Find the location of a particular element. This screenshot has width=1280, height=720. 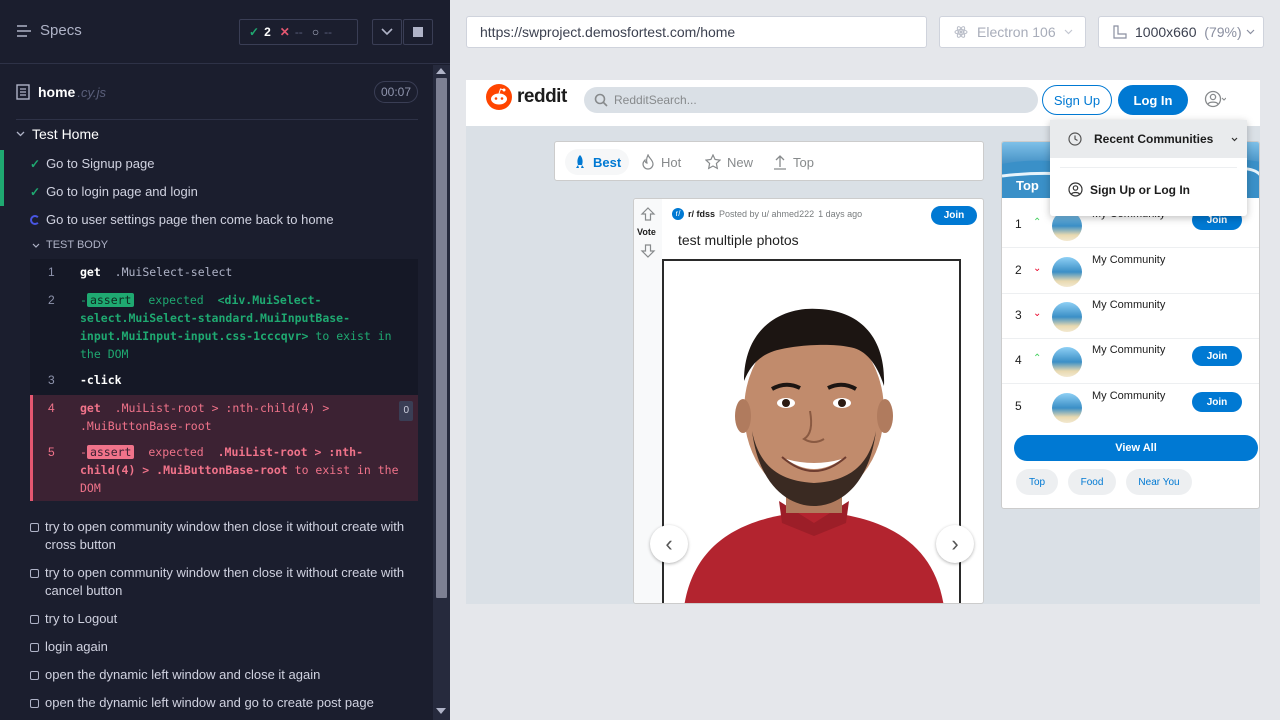

recent-communities-item: Recent Communities is located at coordinates (1148, 139).